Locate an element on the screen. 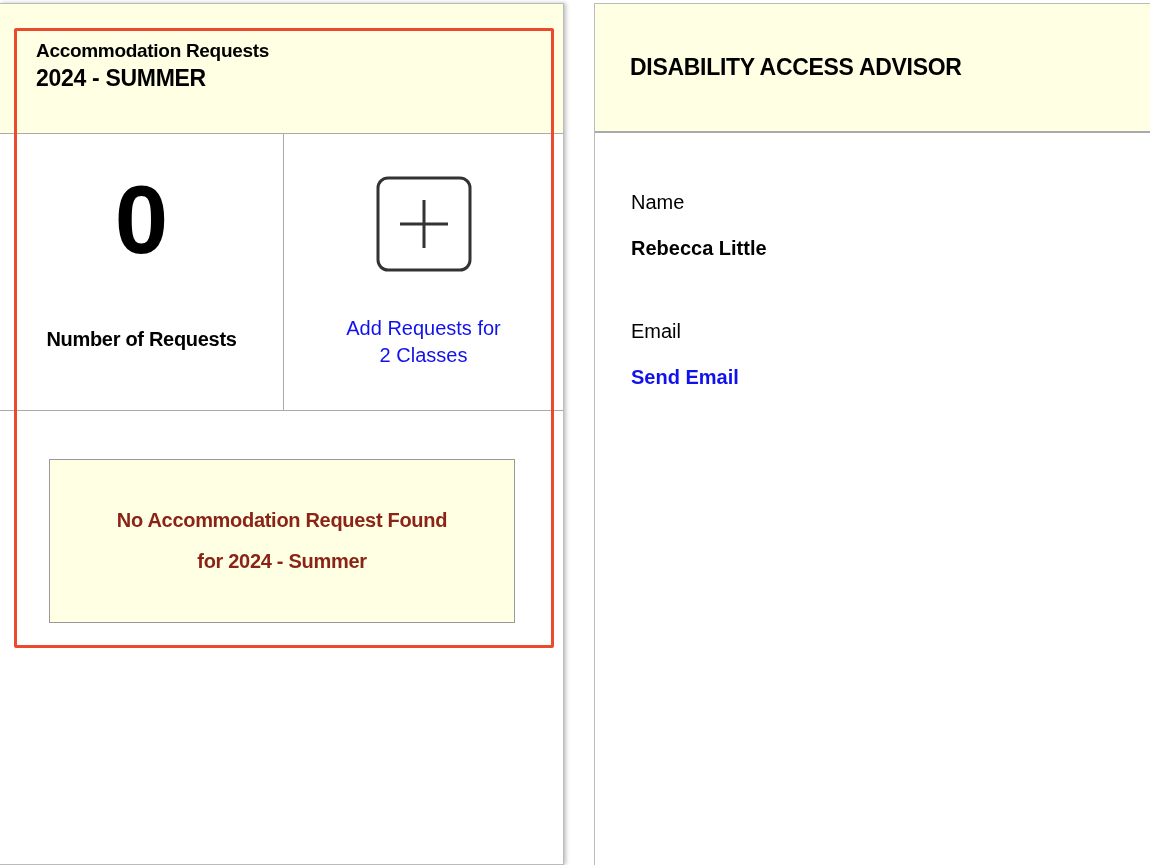  panel-title: DISABILITY ACCESS ADVISOR is located at coordinates (872, 68).